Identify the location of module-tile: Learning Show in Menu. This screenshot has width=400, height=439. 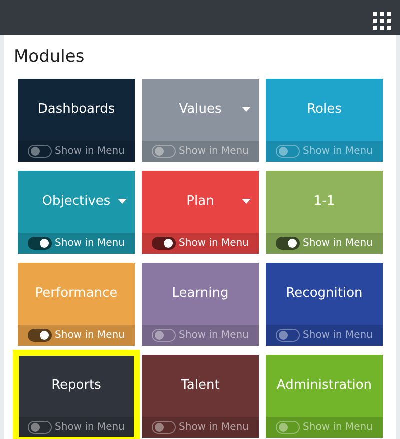
(200, 304).